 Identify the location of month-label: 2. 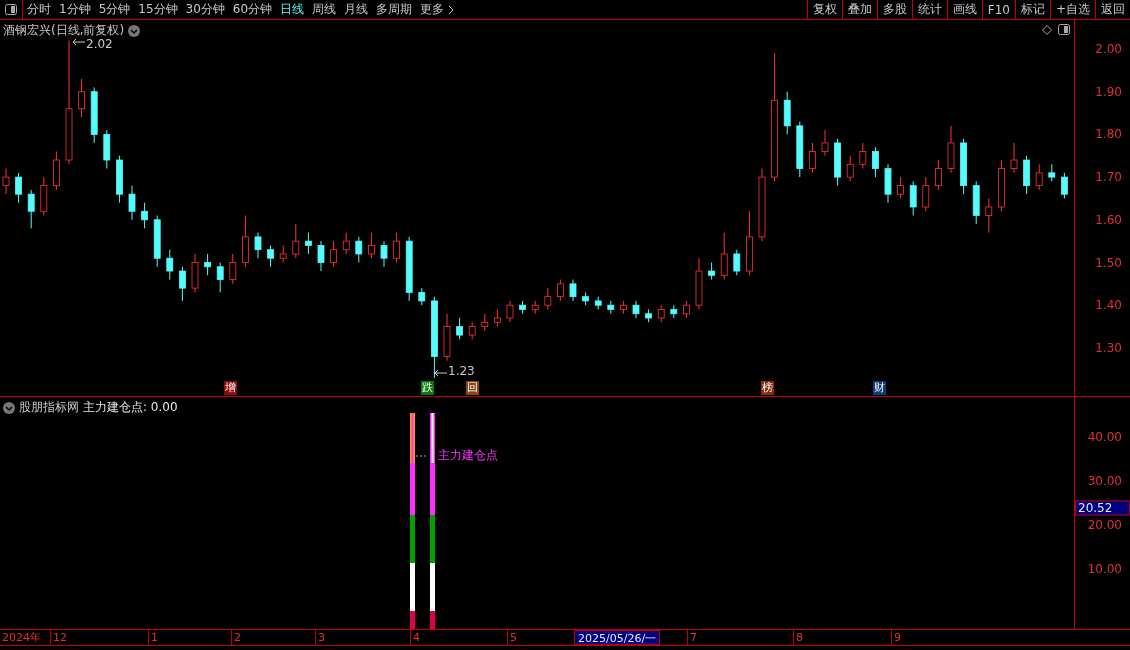
(236, 637).